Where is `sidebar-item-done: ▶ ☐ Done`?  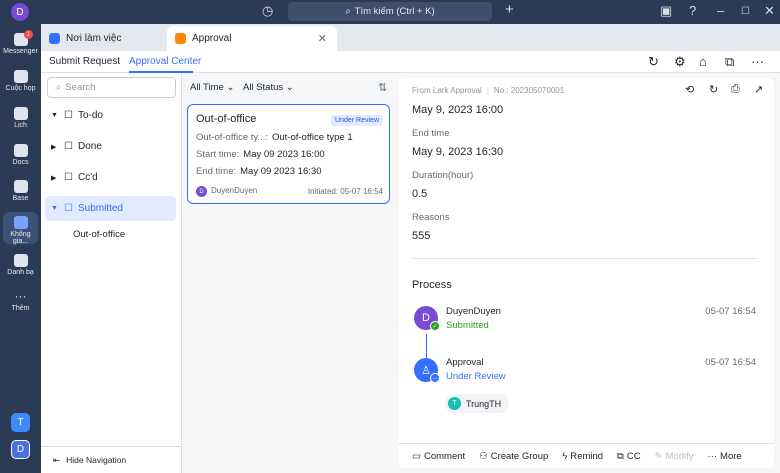
sidebar-item-done: ▶ ☐ Done is located at coordinates (110, 146).